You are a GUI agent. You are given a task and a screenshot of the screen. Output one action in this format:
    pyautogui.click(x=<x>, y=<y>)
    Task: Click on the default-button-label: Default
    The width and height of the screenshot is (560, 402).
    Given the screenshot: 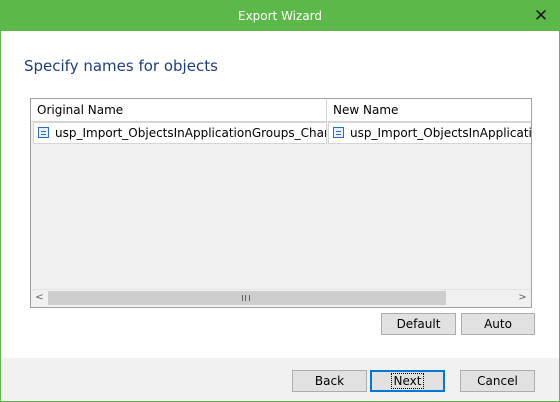 What is the action you would take?
    pyautogui.click(x=418, y=324)
    